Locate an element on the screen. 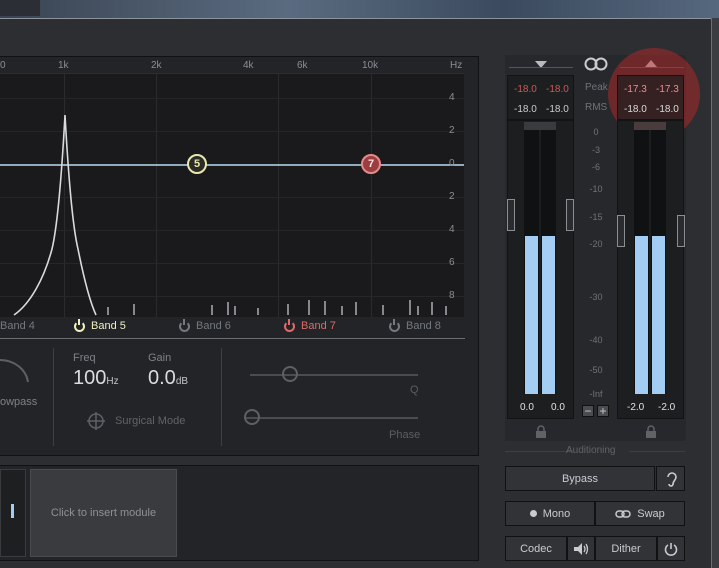 The height and width of the screenshot is (568, 719). left-rms-r: -18.0 is located at coordinates (557, 109).